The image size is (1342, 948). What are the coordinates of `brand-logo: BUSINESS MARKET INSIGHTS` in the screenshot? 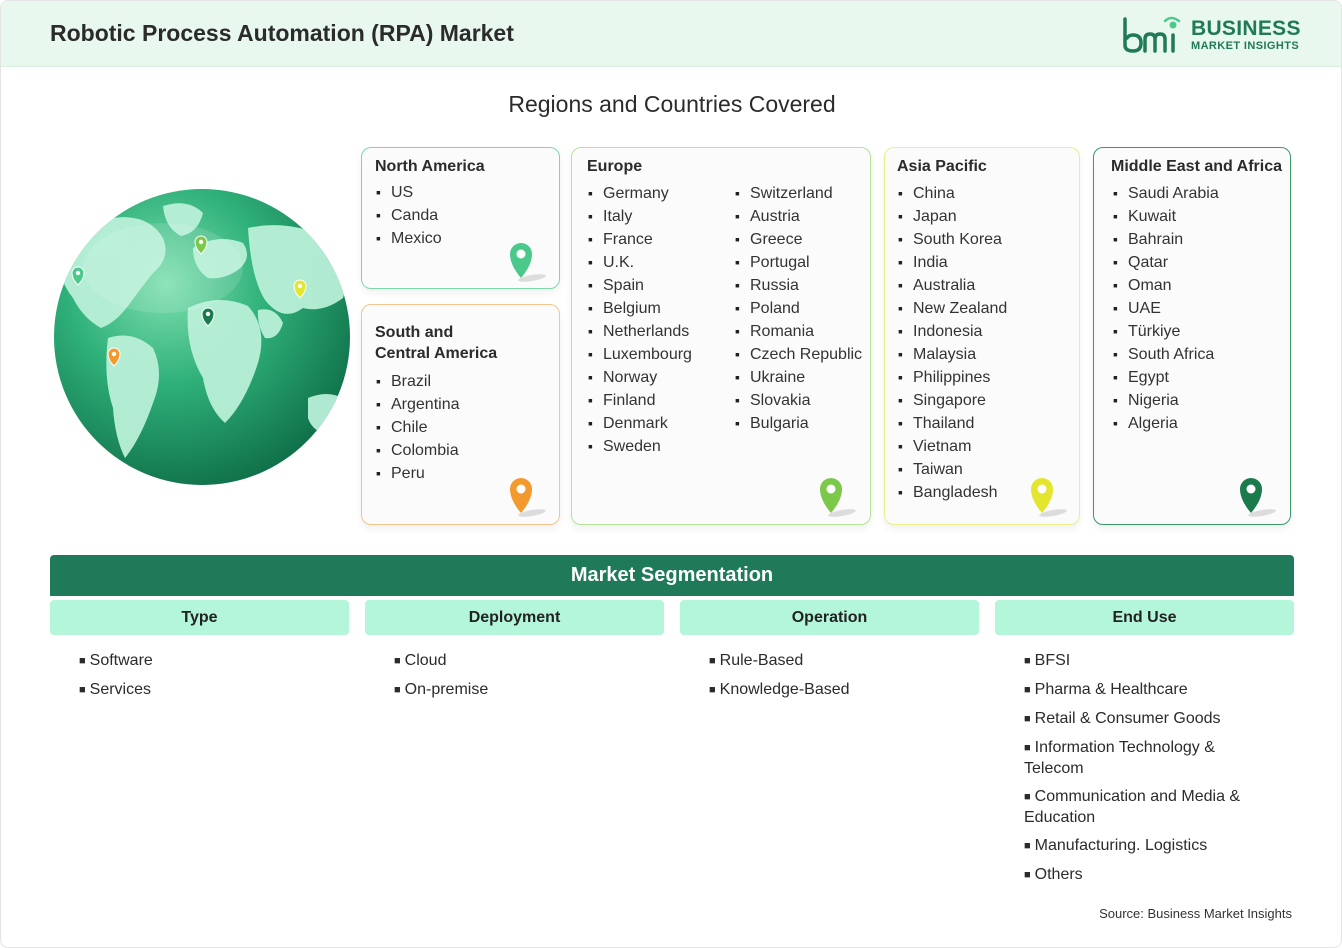 It's located at (1211, 35).